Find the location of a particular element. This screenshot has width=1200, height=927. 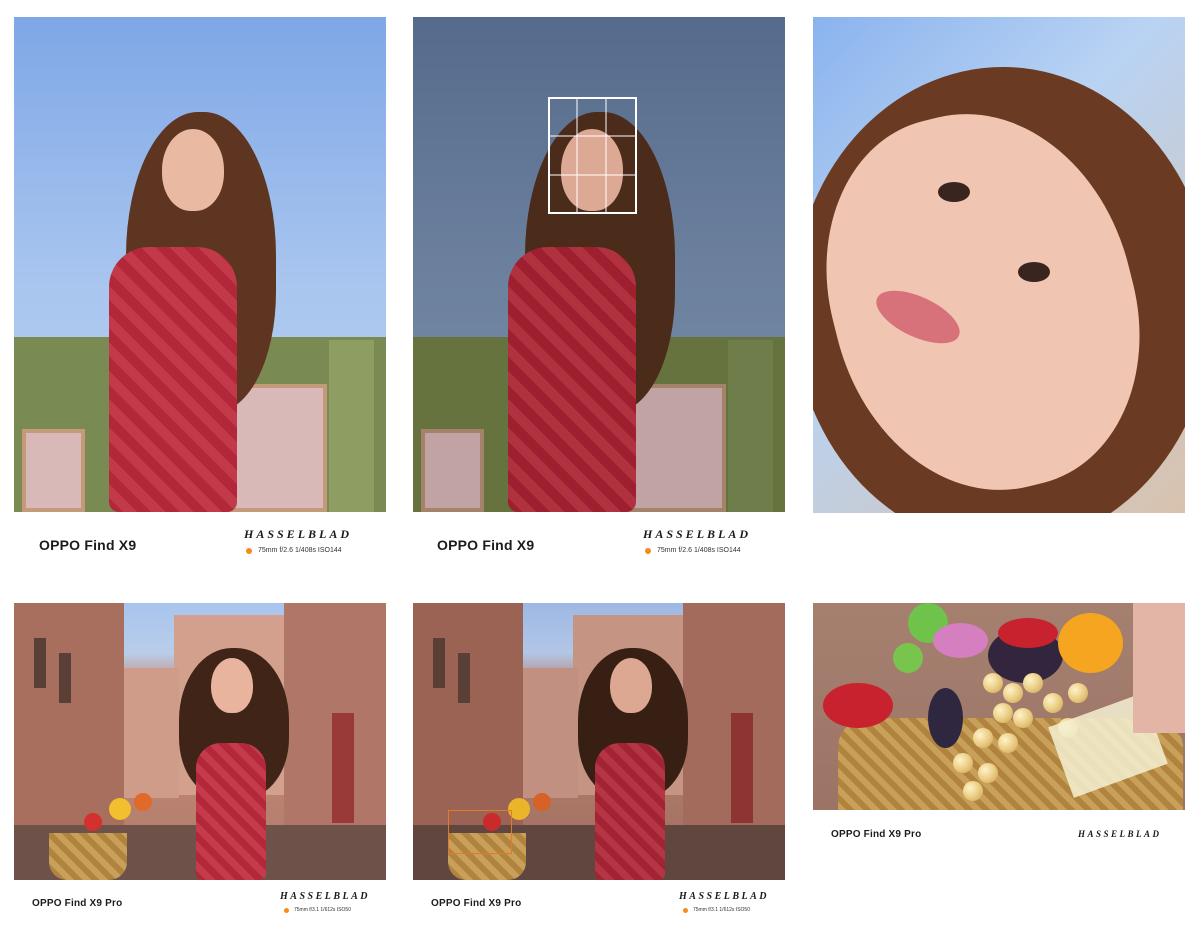

alley-portrait-photo-enhanced is located at coordinates (599, 741).